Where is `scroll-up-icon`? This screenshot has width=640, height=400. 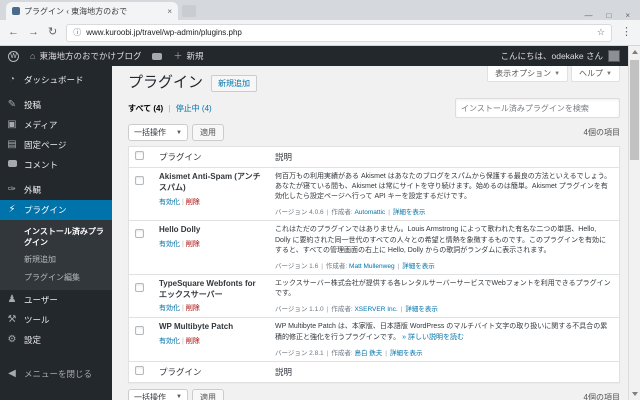
scroll-up-icon is located at coordinates (635, 52).